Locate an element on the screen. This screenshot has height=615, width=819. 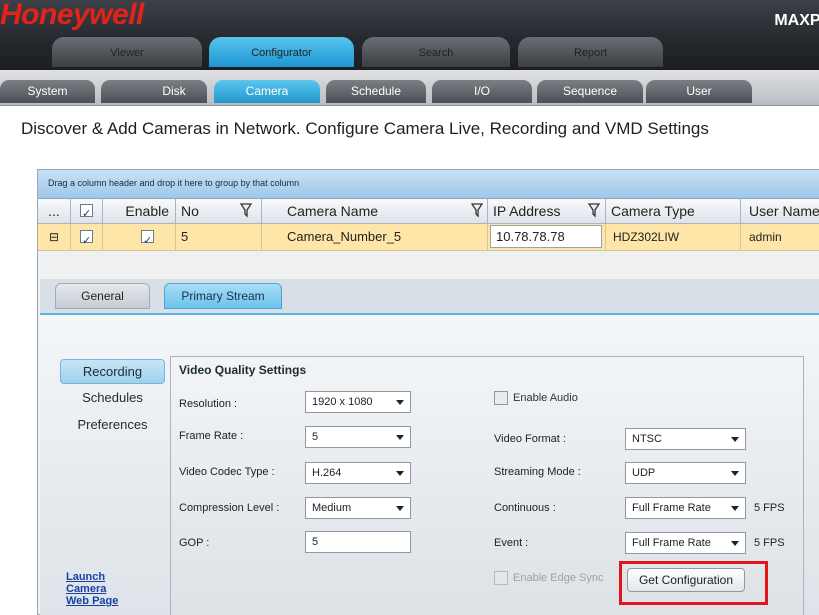
row-user-name-cell: admin is located at coordinates (780, 237).